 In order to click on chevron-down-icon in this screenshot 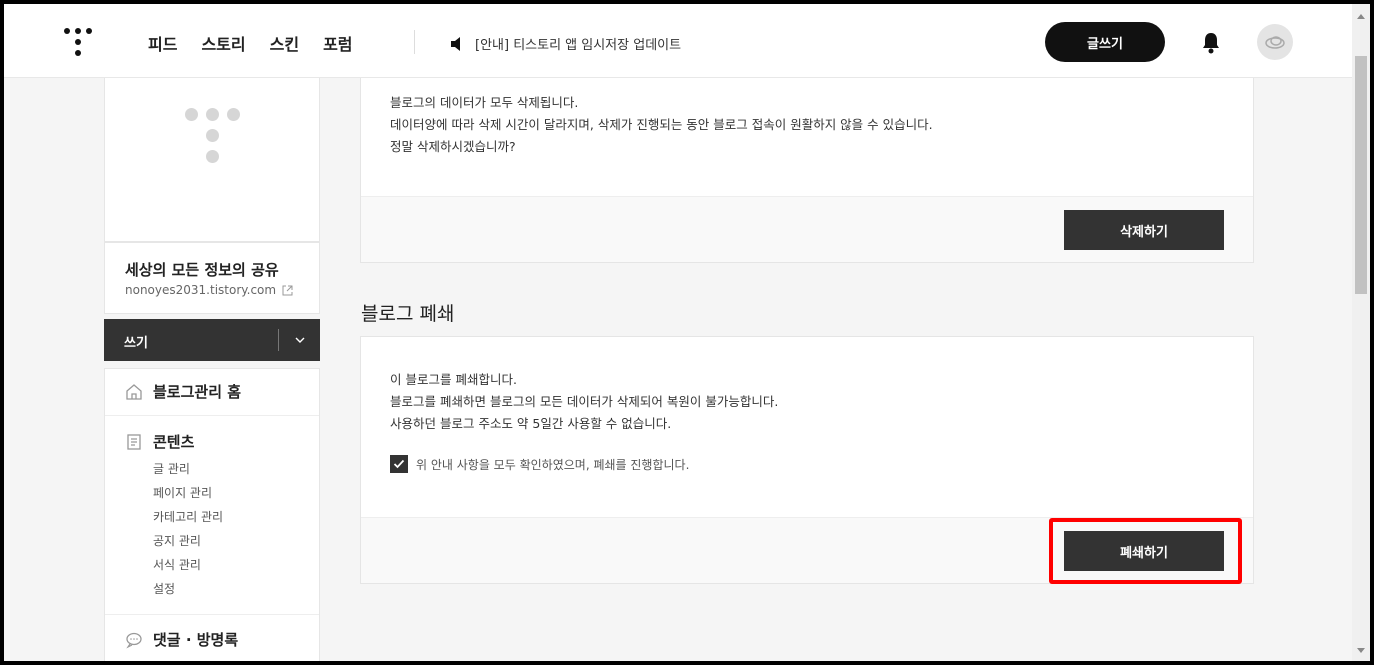, I will do `click(300, 340)`.